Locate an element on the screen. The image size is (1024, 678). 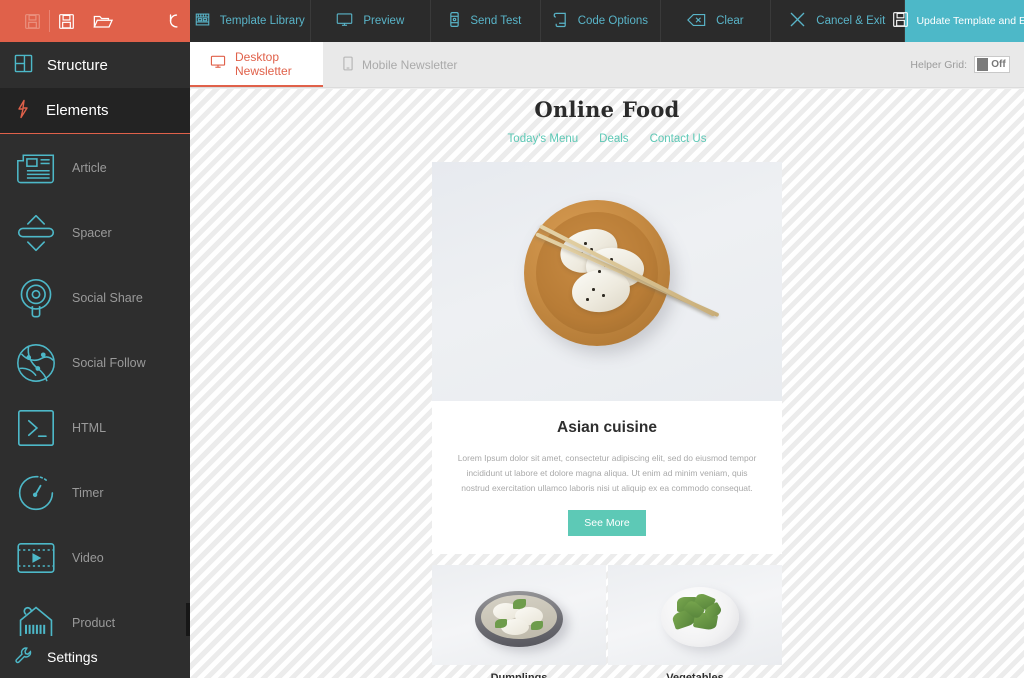
undo-icon is located at coordinates (175, 21).